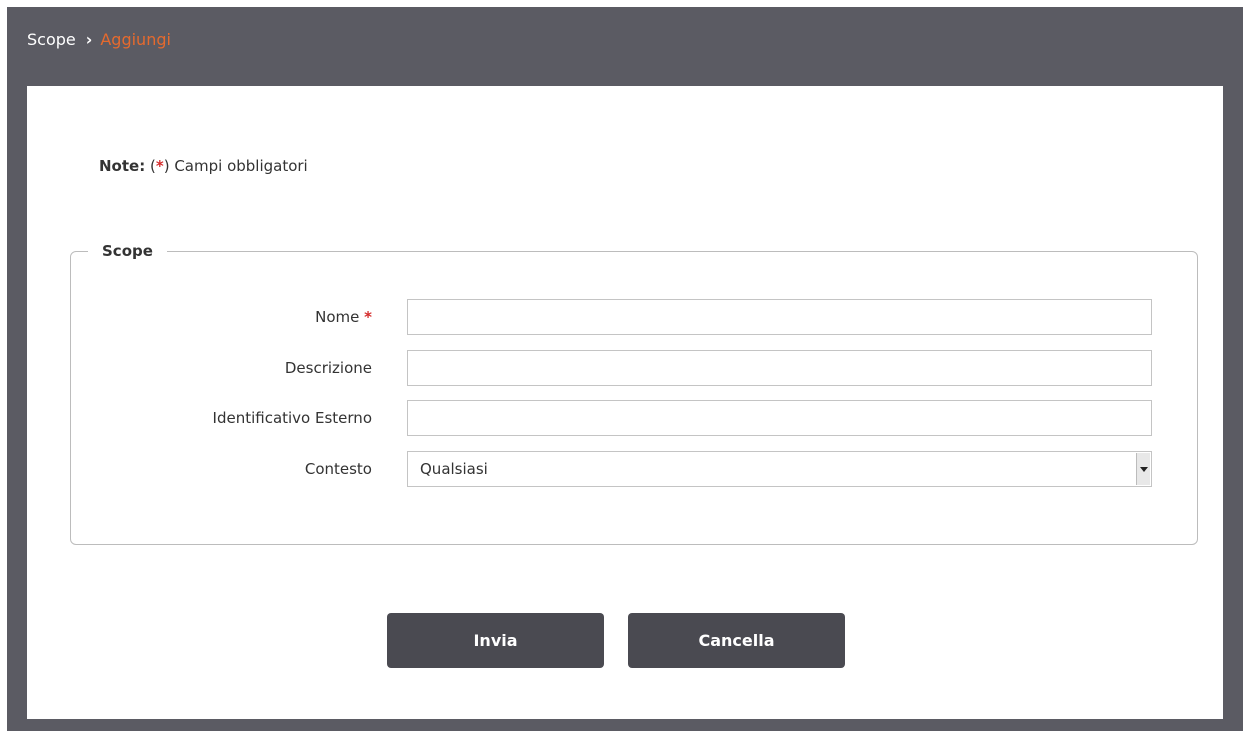 The width and height of the screenshot is (1250, 738). What do you see at coordinates (343, 317) in the screenshot?
I see `nome-label: Nome *` at bounding box center [343, 317].